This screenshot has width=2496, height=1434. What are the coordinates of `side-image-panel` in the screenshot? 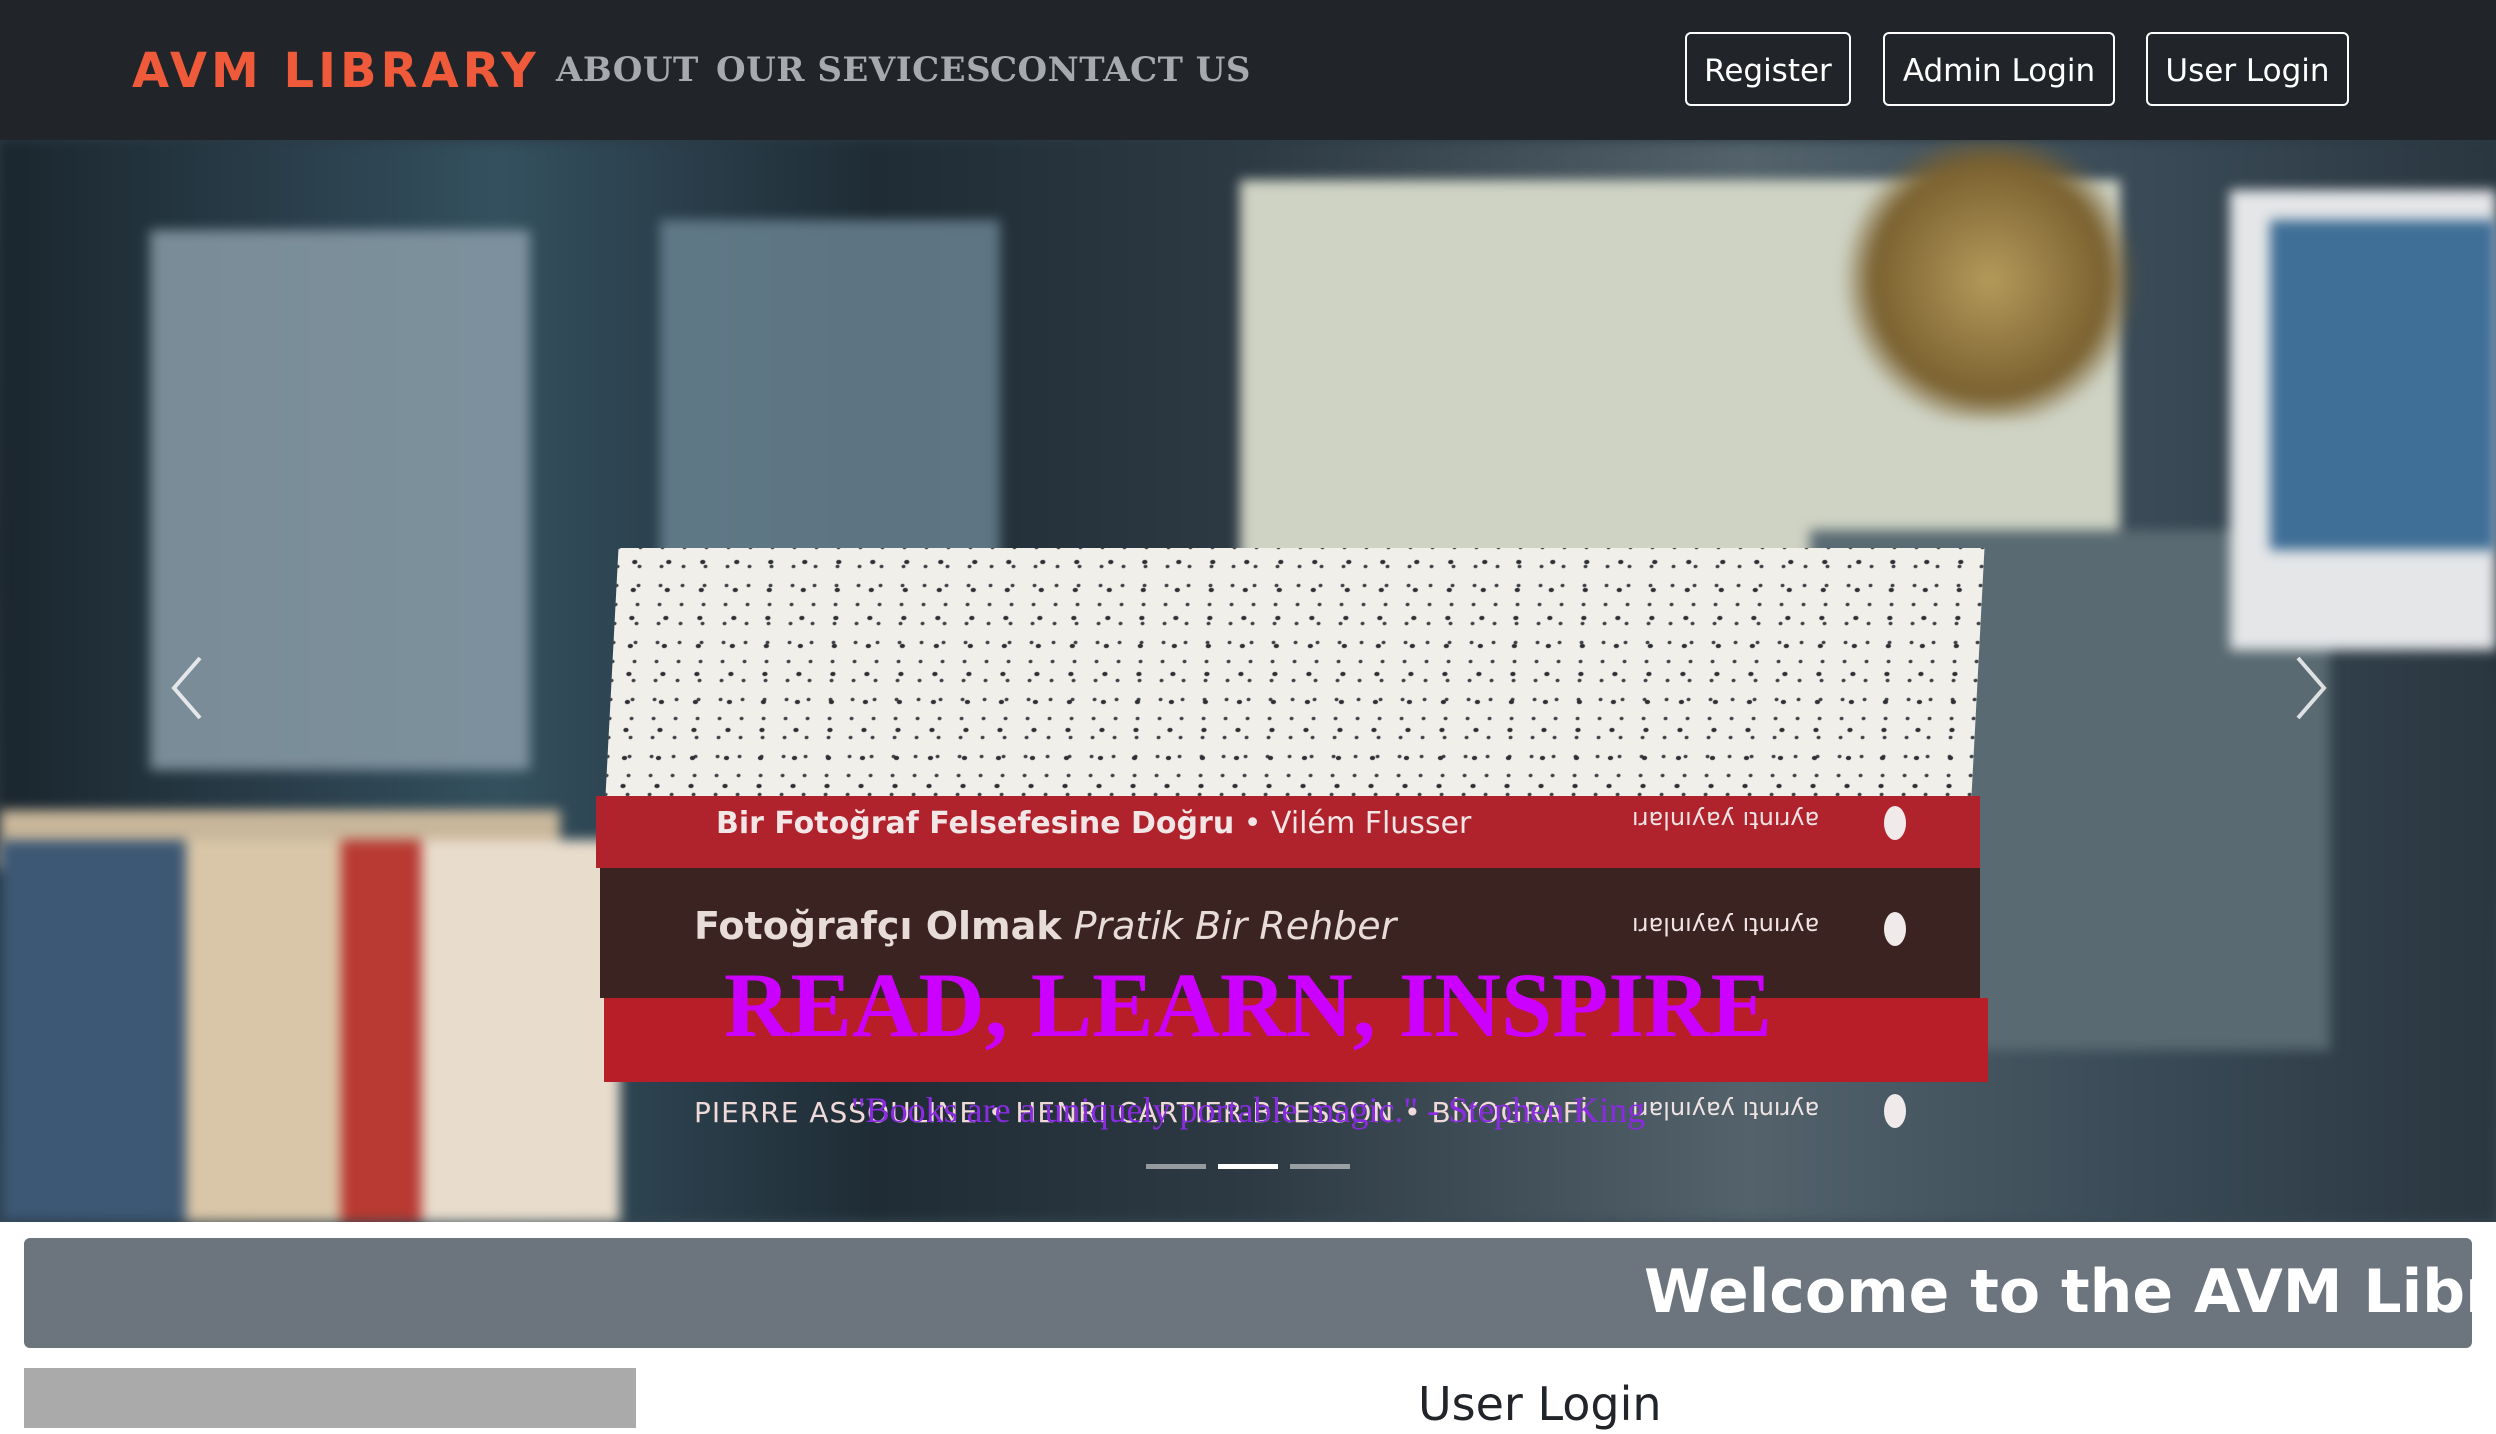 It's located at (330, 1398).